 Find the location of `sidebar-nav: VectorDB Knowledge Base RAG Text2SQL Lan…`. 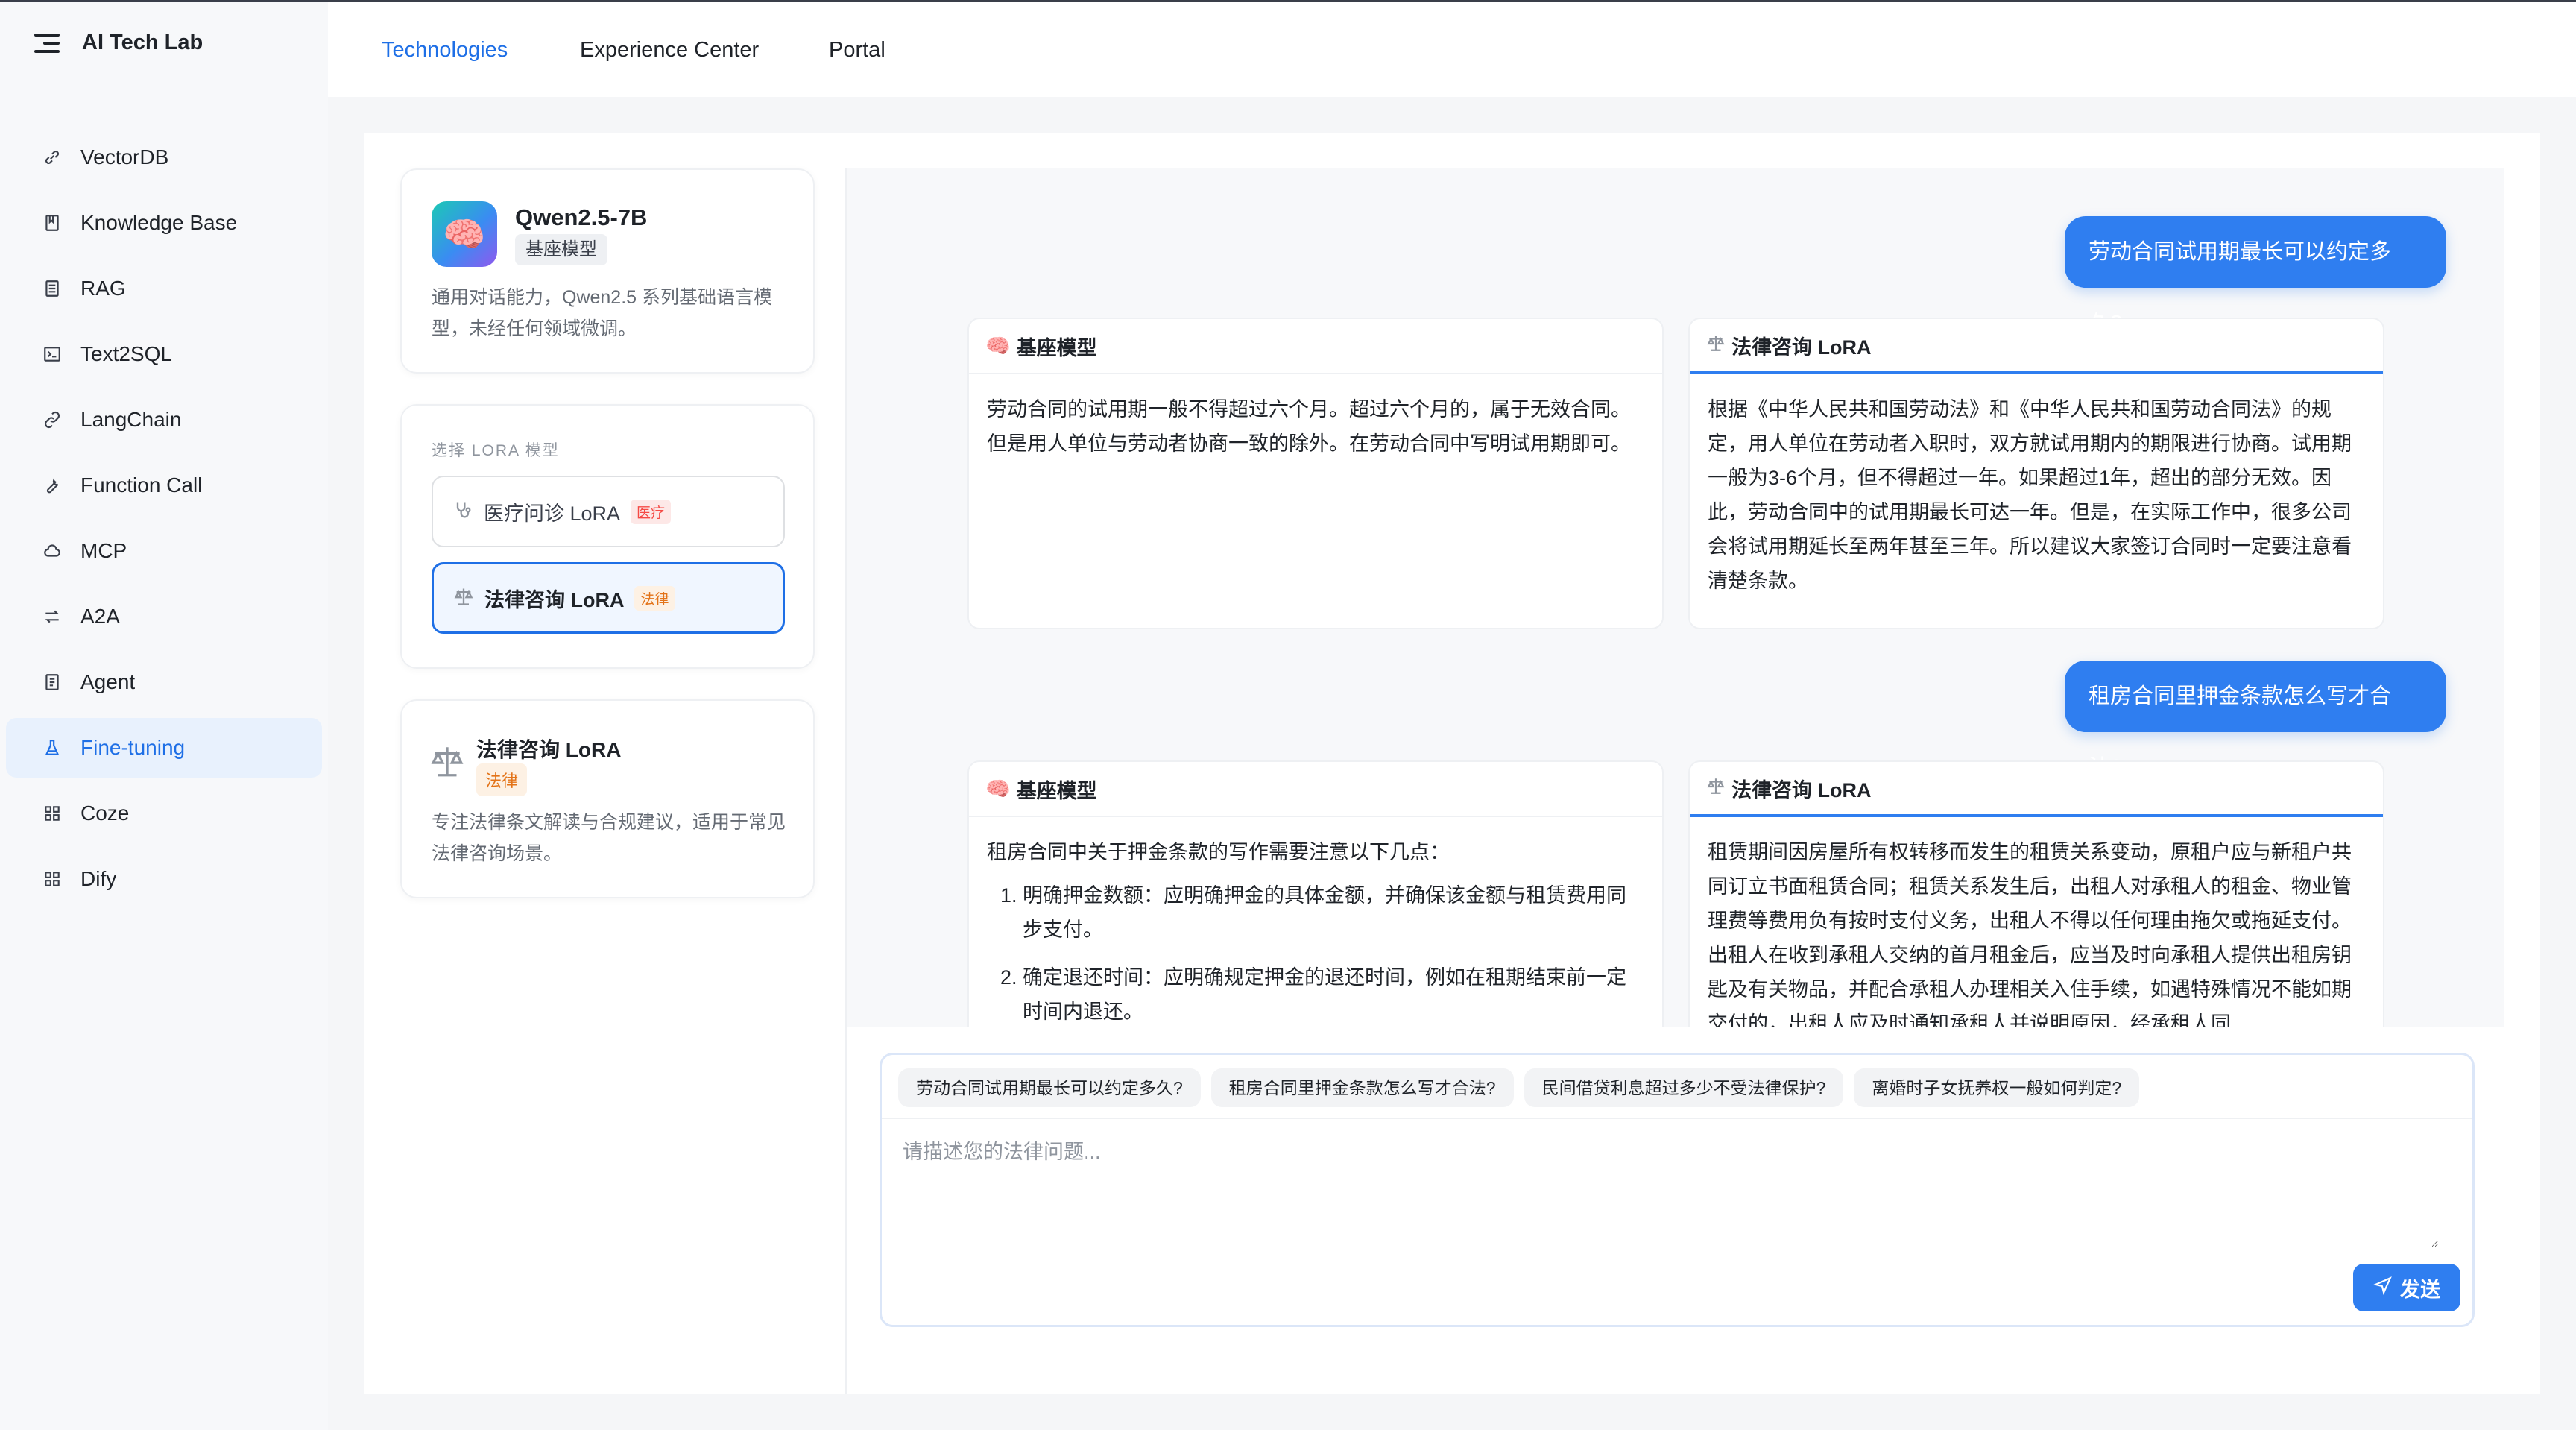

sidebar-nav: VectorDB Knowledge Base RAG Text2SQL Lan… is located at coordinates (164, 521).